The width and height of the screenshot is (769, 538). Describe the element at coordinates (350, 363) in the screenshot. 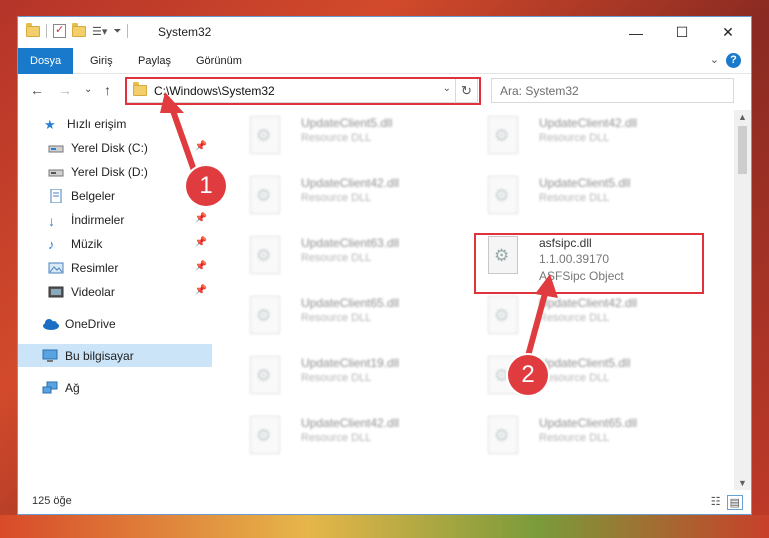

I see `file-name: UpdateClient19.dll` at that location.